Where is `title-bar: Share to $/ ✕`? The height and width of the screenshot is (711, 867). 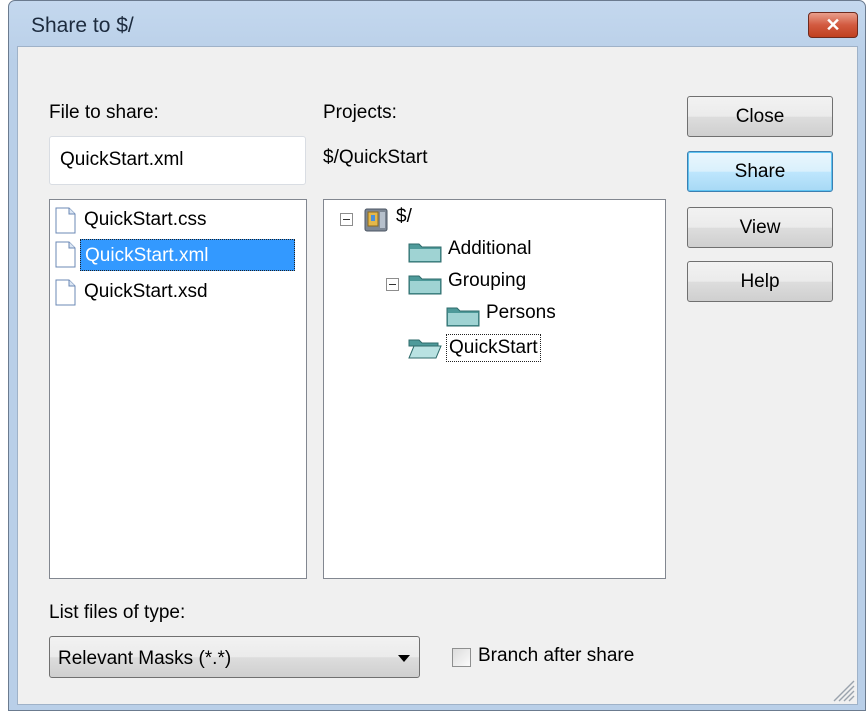
title-bar: Share to $/ ✕ is located at coordinates (437, 24).